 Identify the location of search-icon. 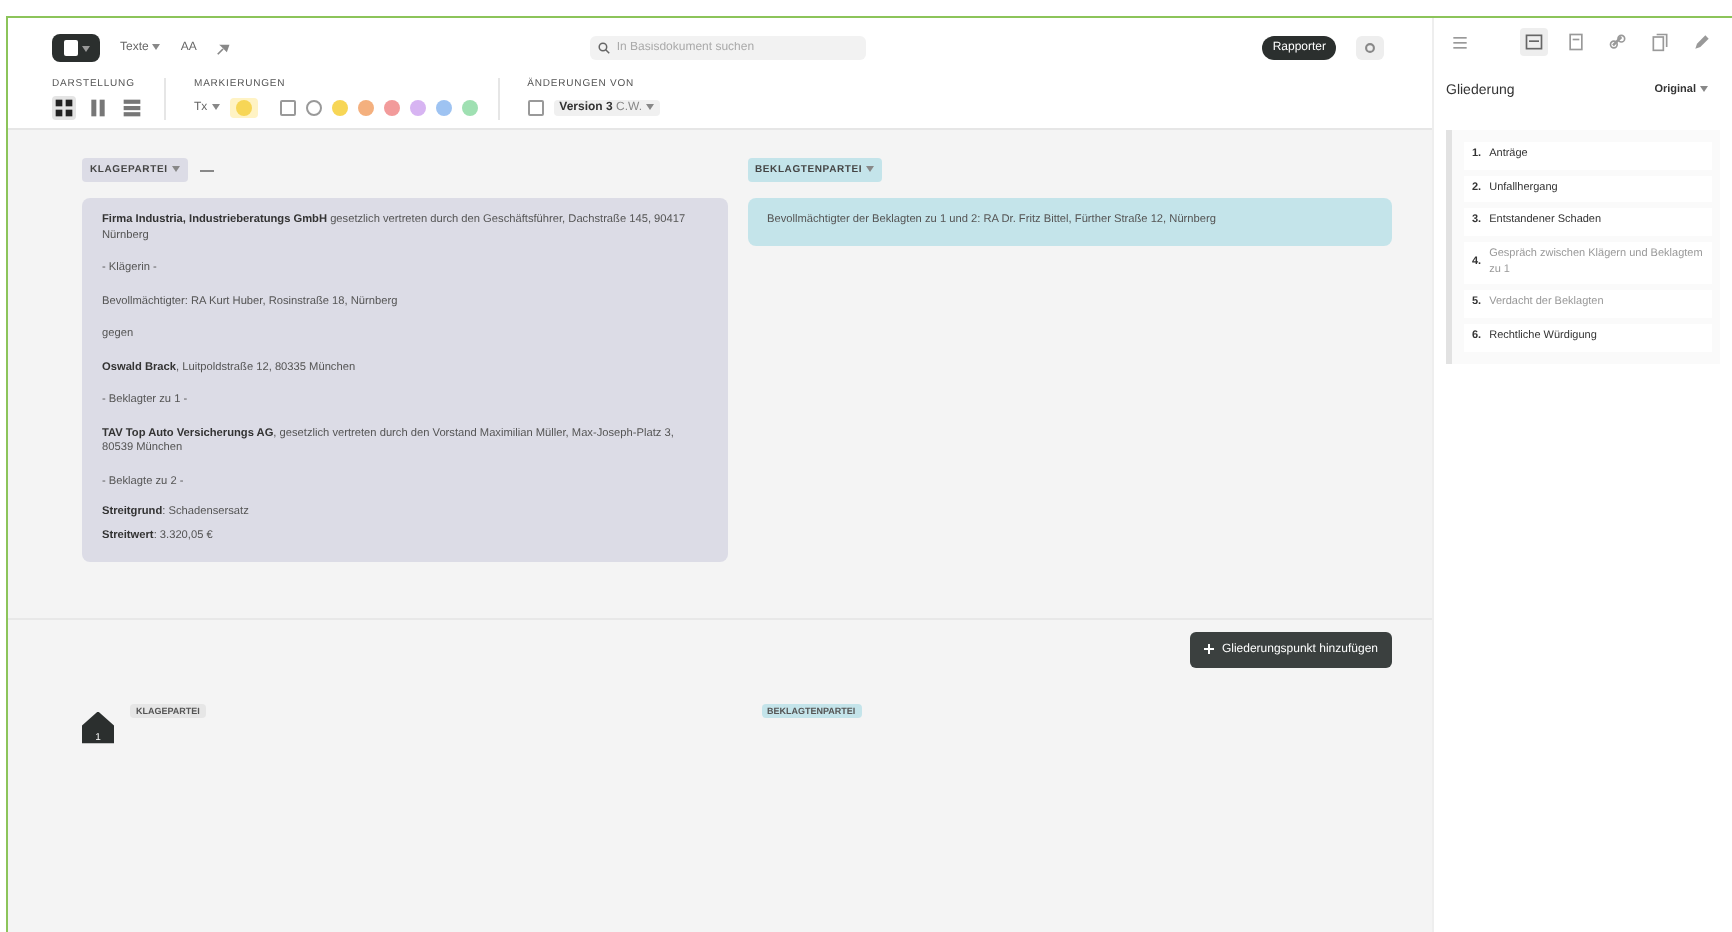
(604, 48).